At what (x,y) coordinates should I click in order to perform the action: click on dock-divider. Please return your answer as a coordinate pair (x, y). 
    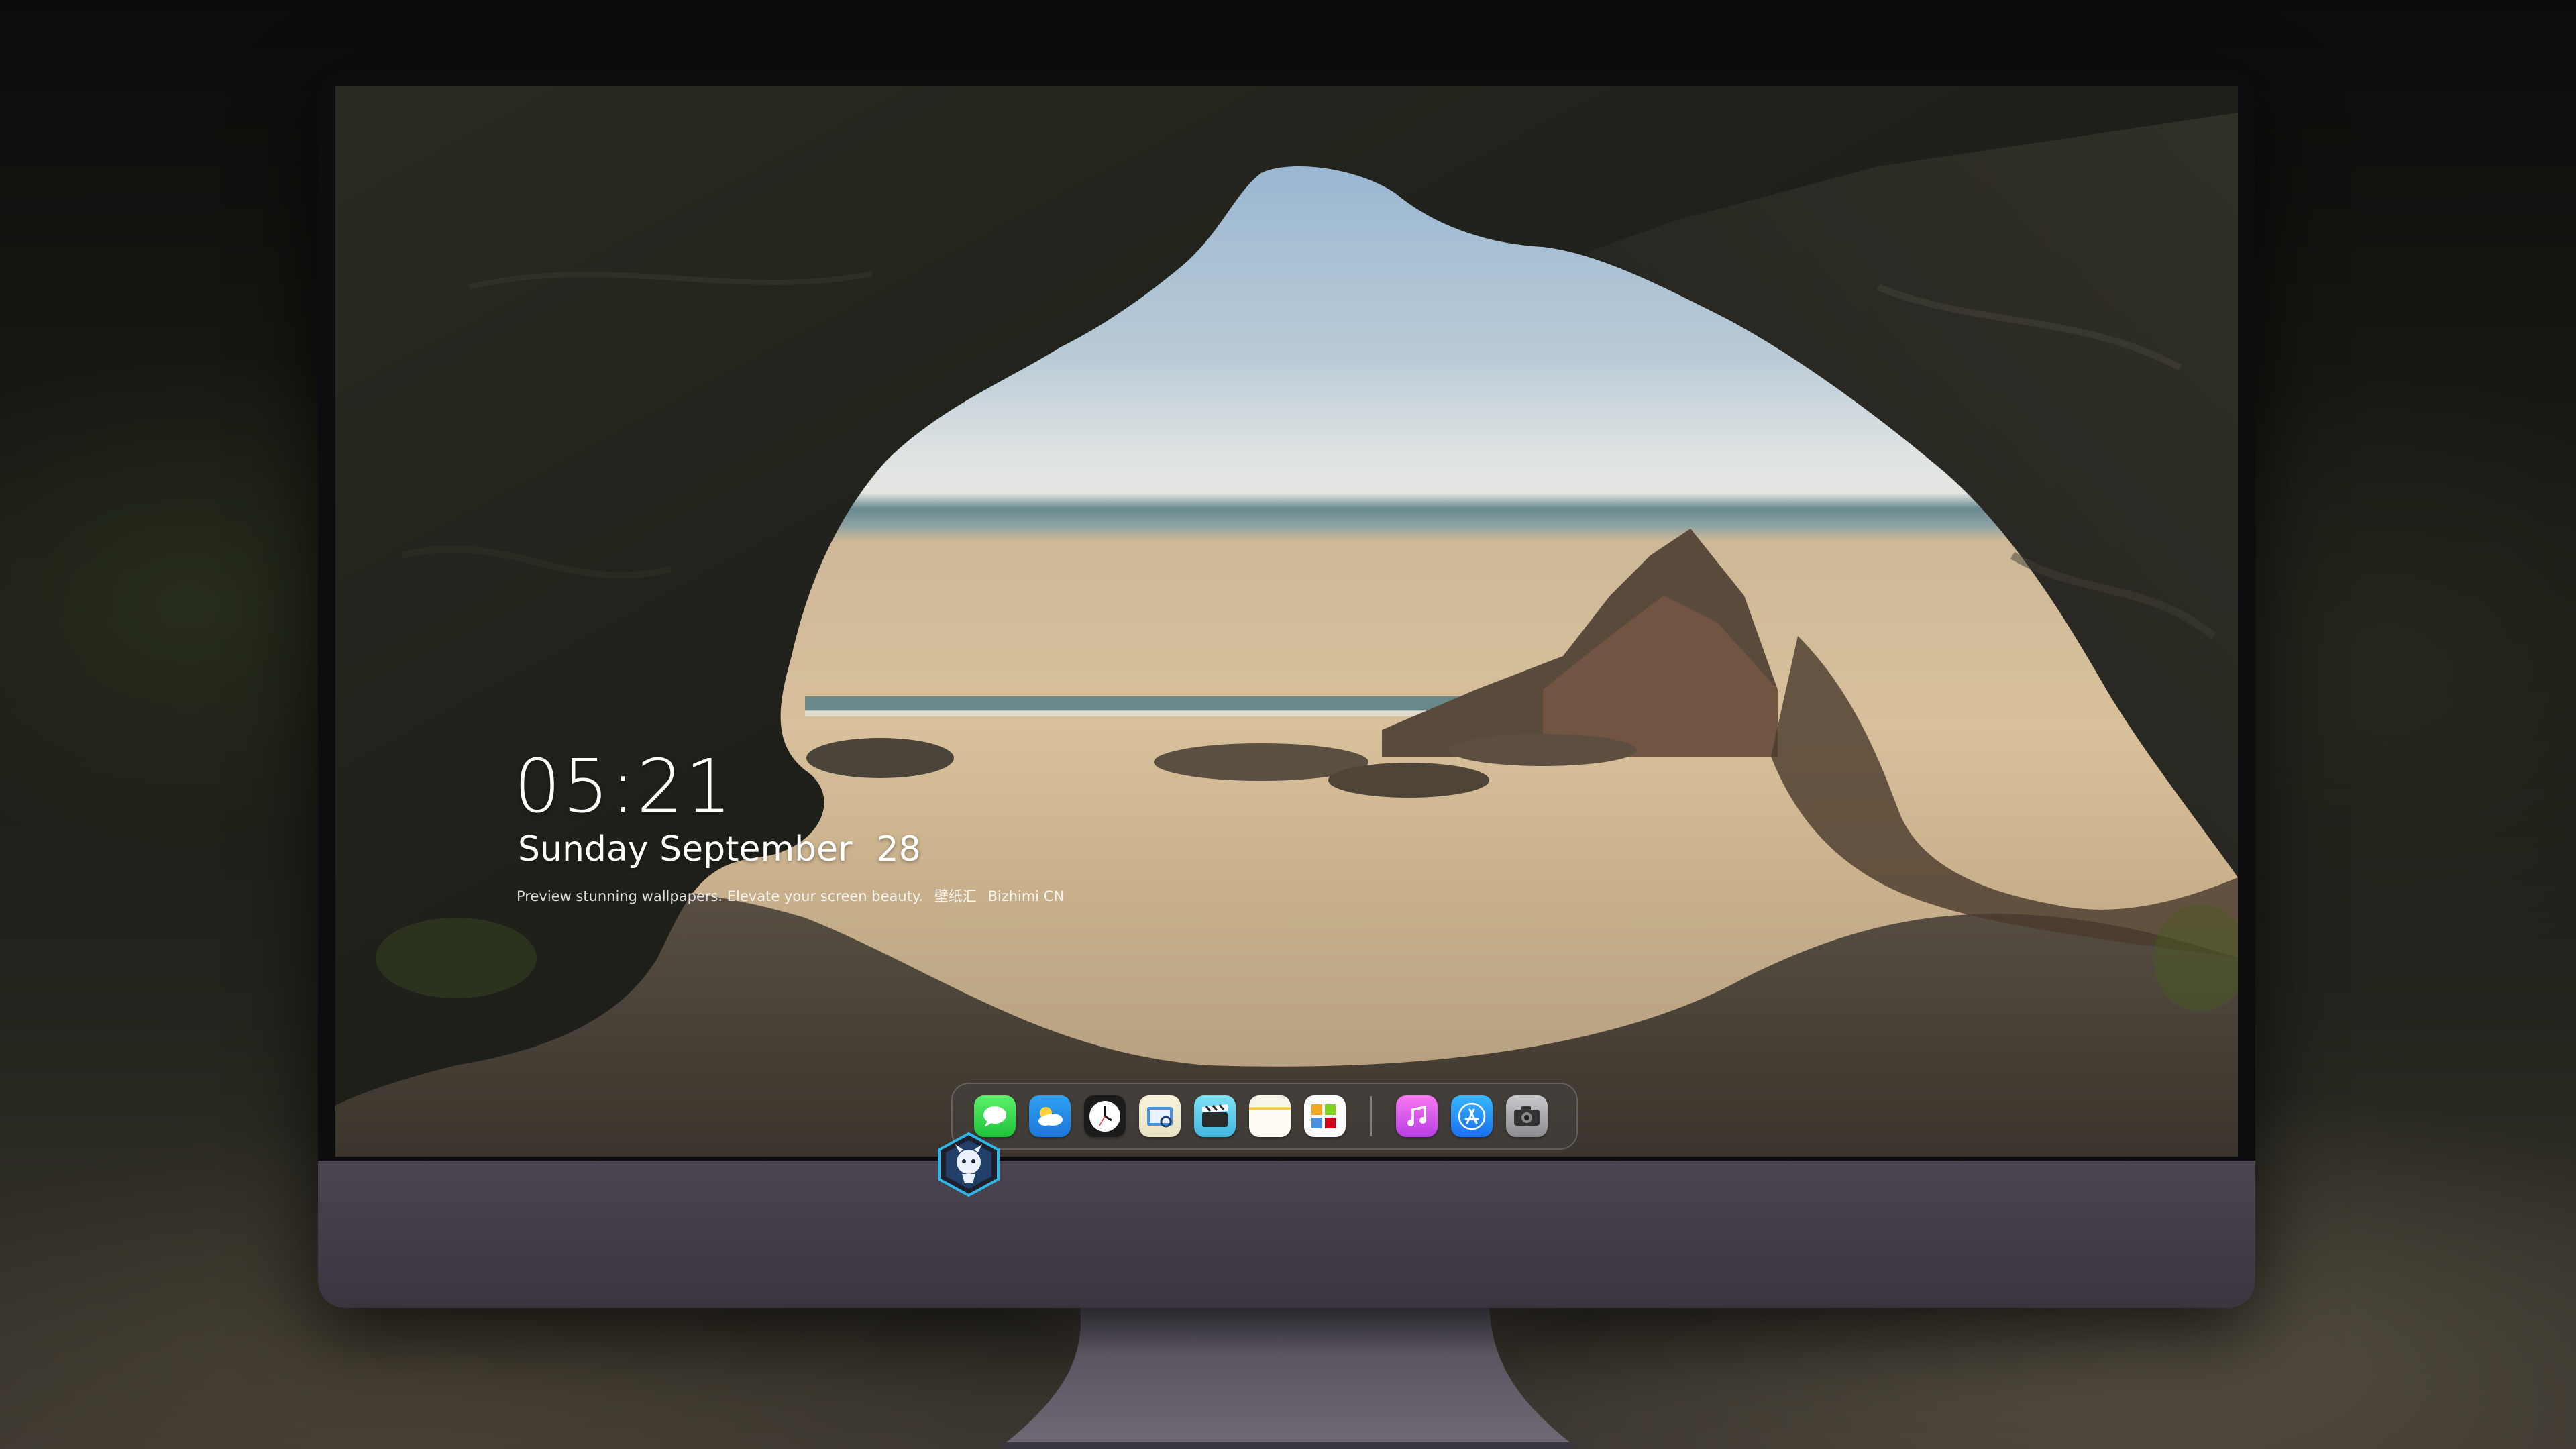
    Looking at the image, I should click on (1371, 1116).